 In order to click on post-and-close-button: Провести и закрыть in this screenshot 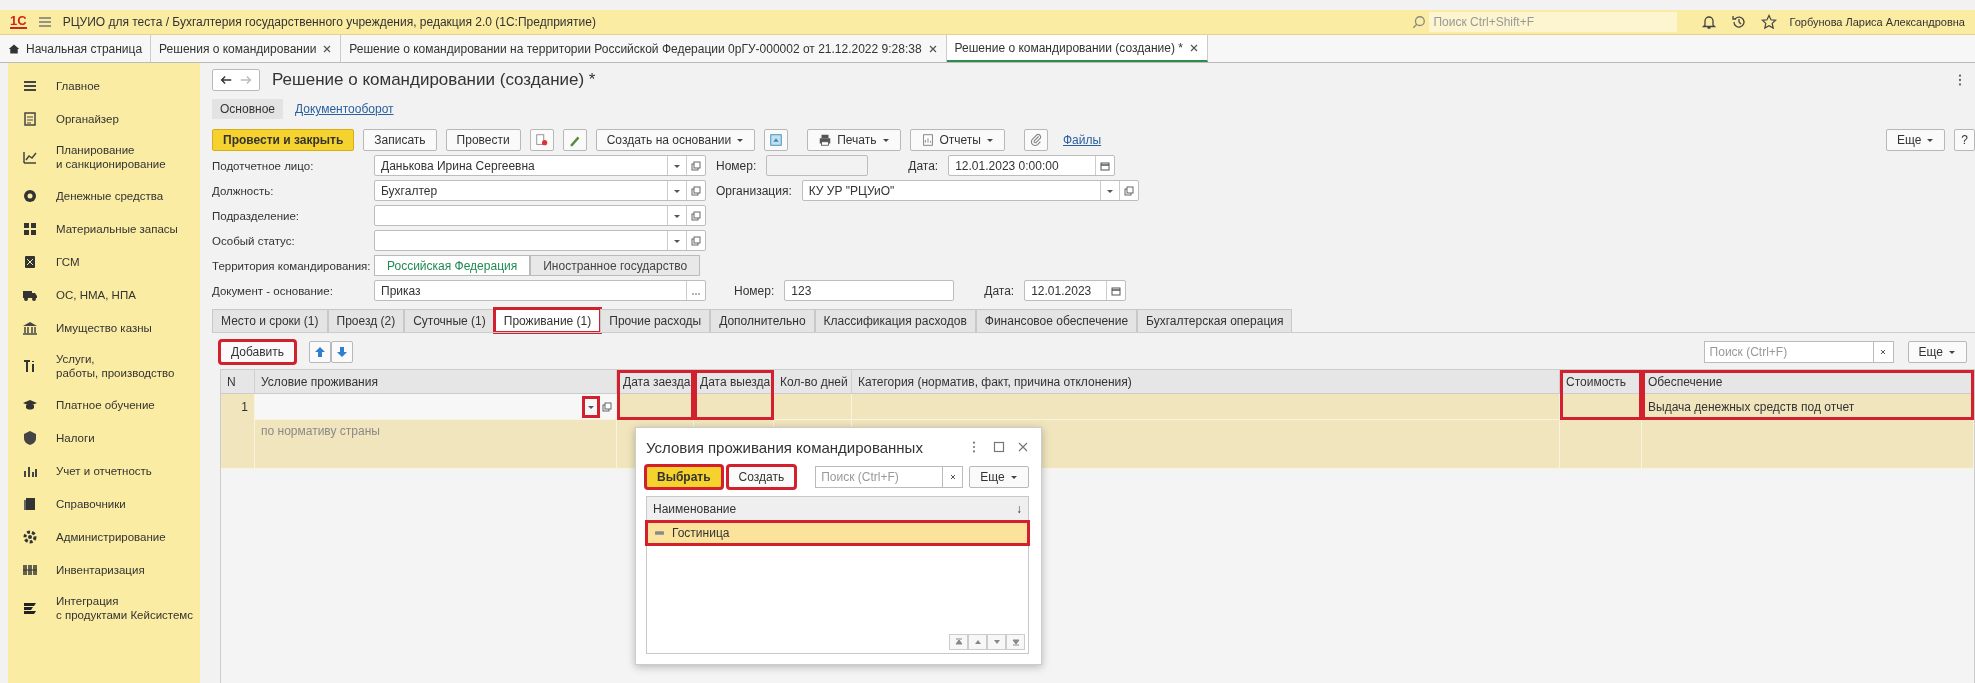, I will do `click(283, 140)`.